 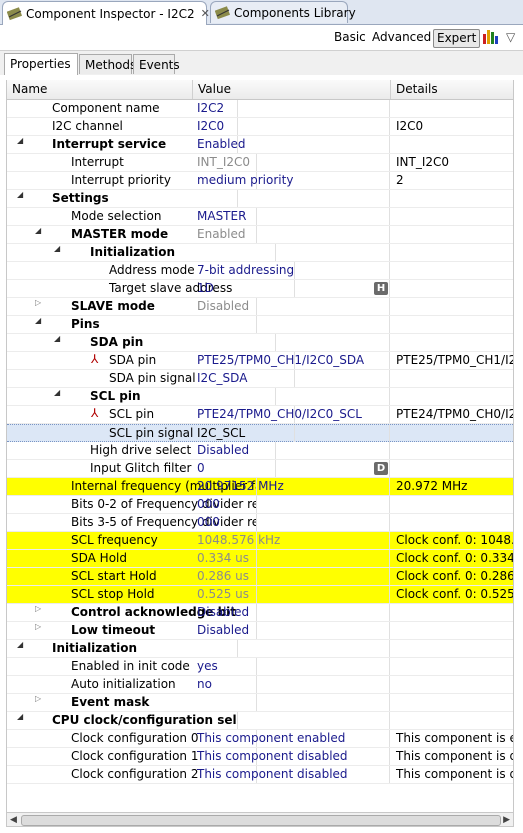 I want to click on row-value: I2C0, so click(x=291, y=126).